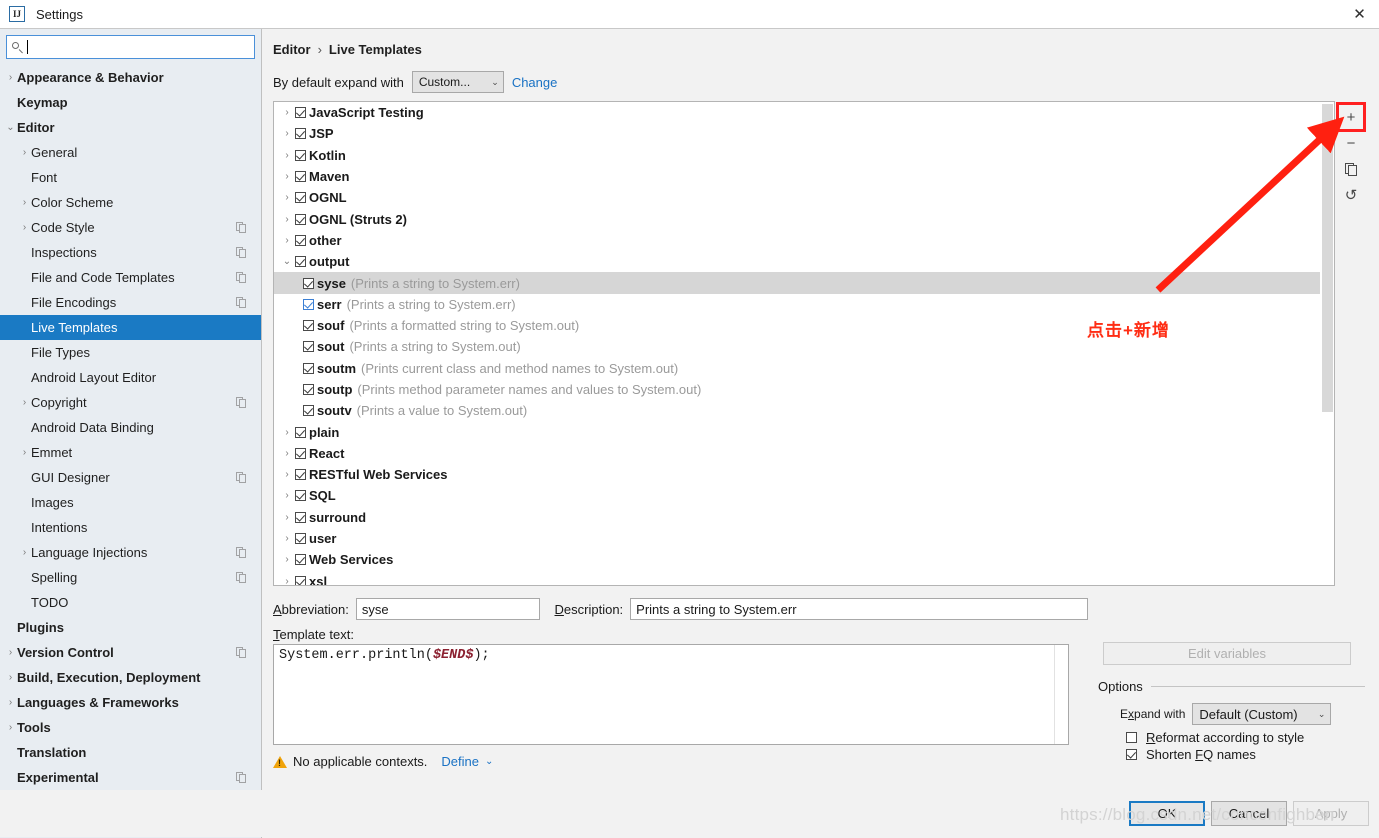  I want to click on template-group-row: › xsl, so click(804, 578).